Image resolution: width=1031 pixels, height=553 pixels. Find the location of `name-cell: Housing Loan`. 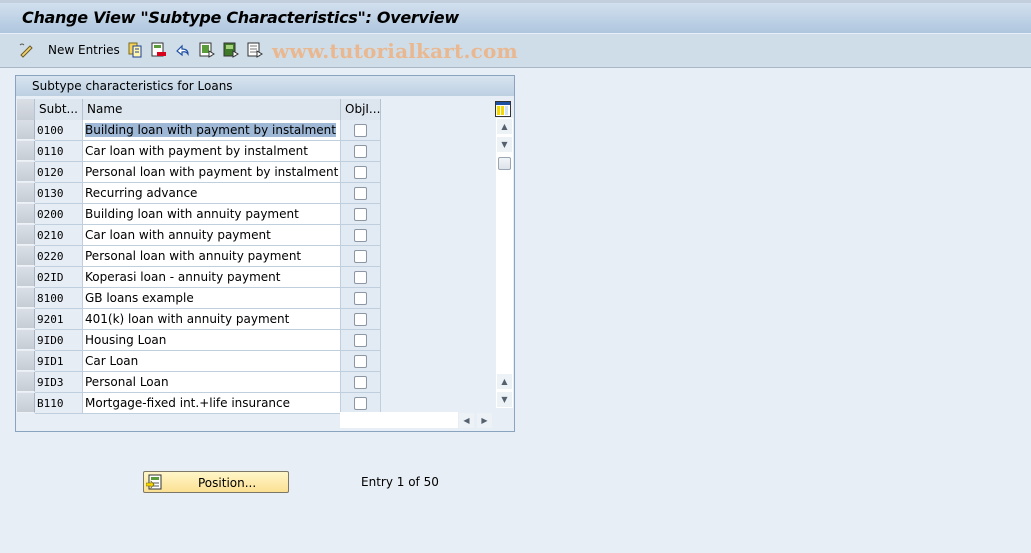

name-cell: Housing Loan is located at coordinates (212, 340).